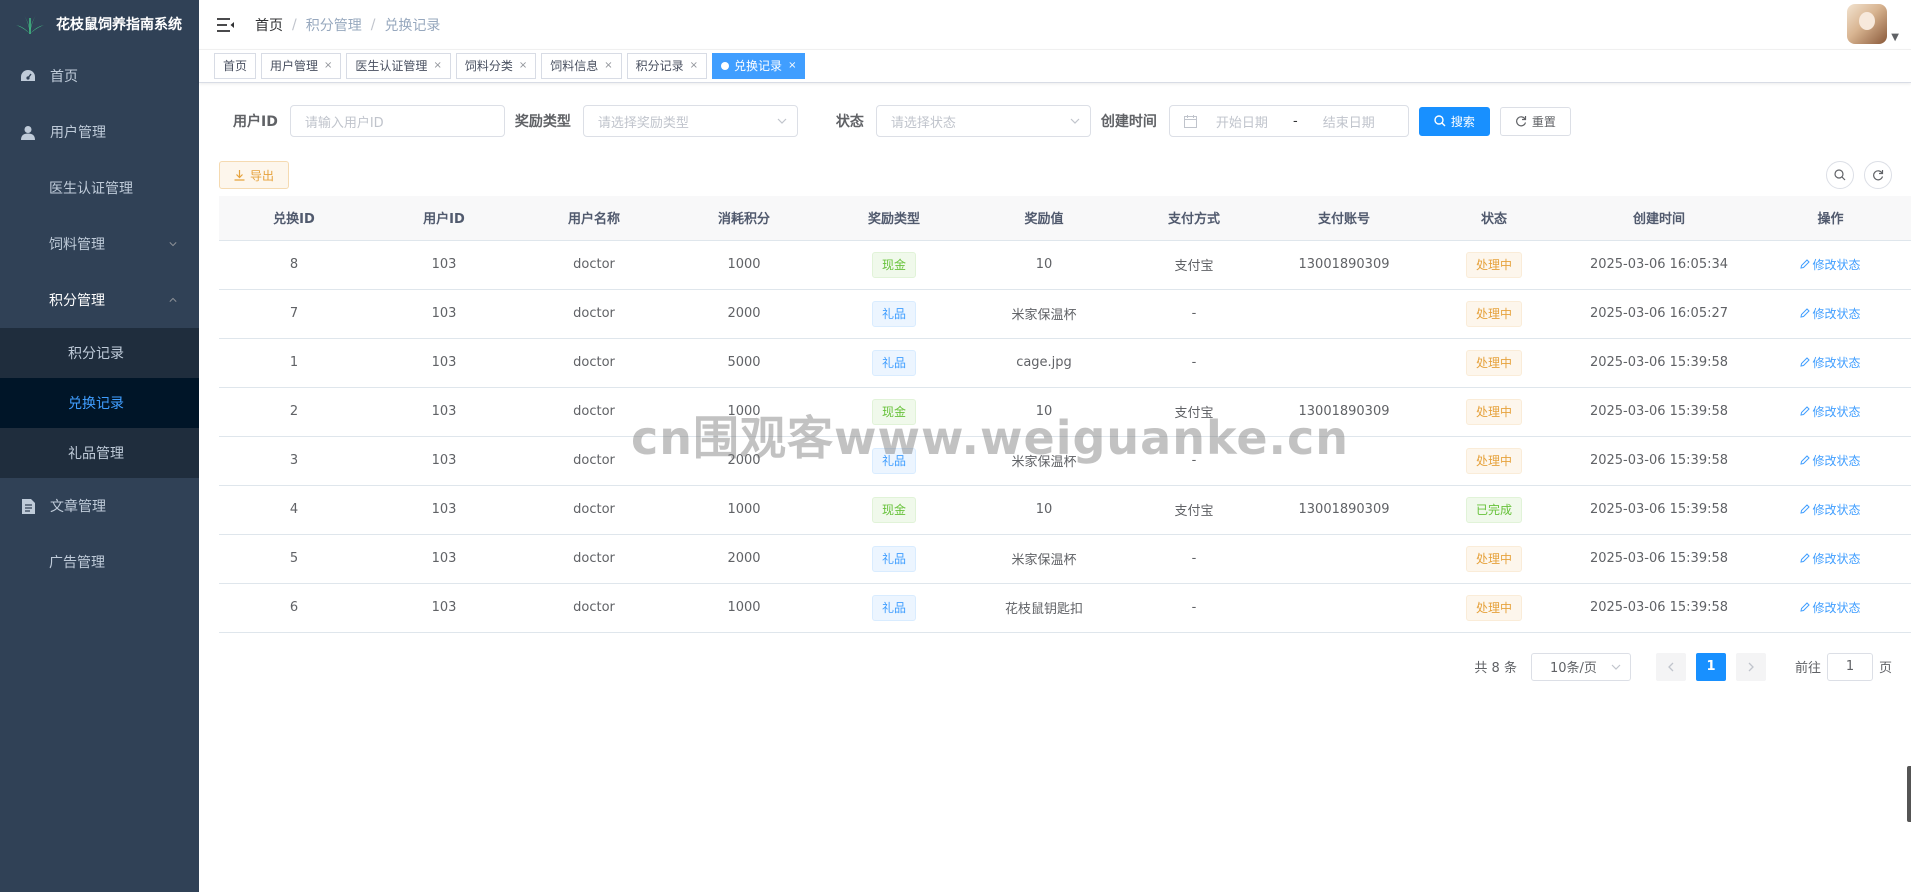 Image resolution: width=1911 pixels, height=892 pixels. Describe the element at coordinates (1520, 121) in the screenshot. I see `refresh-icon` at that location.